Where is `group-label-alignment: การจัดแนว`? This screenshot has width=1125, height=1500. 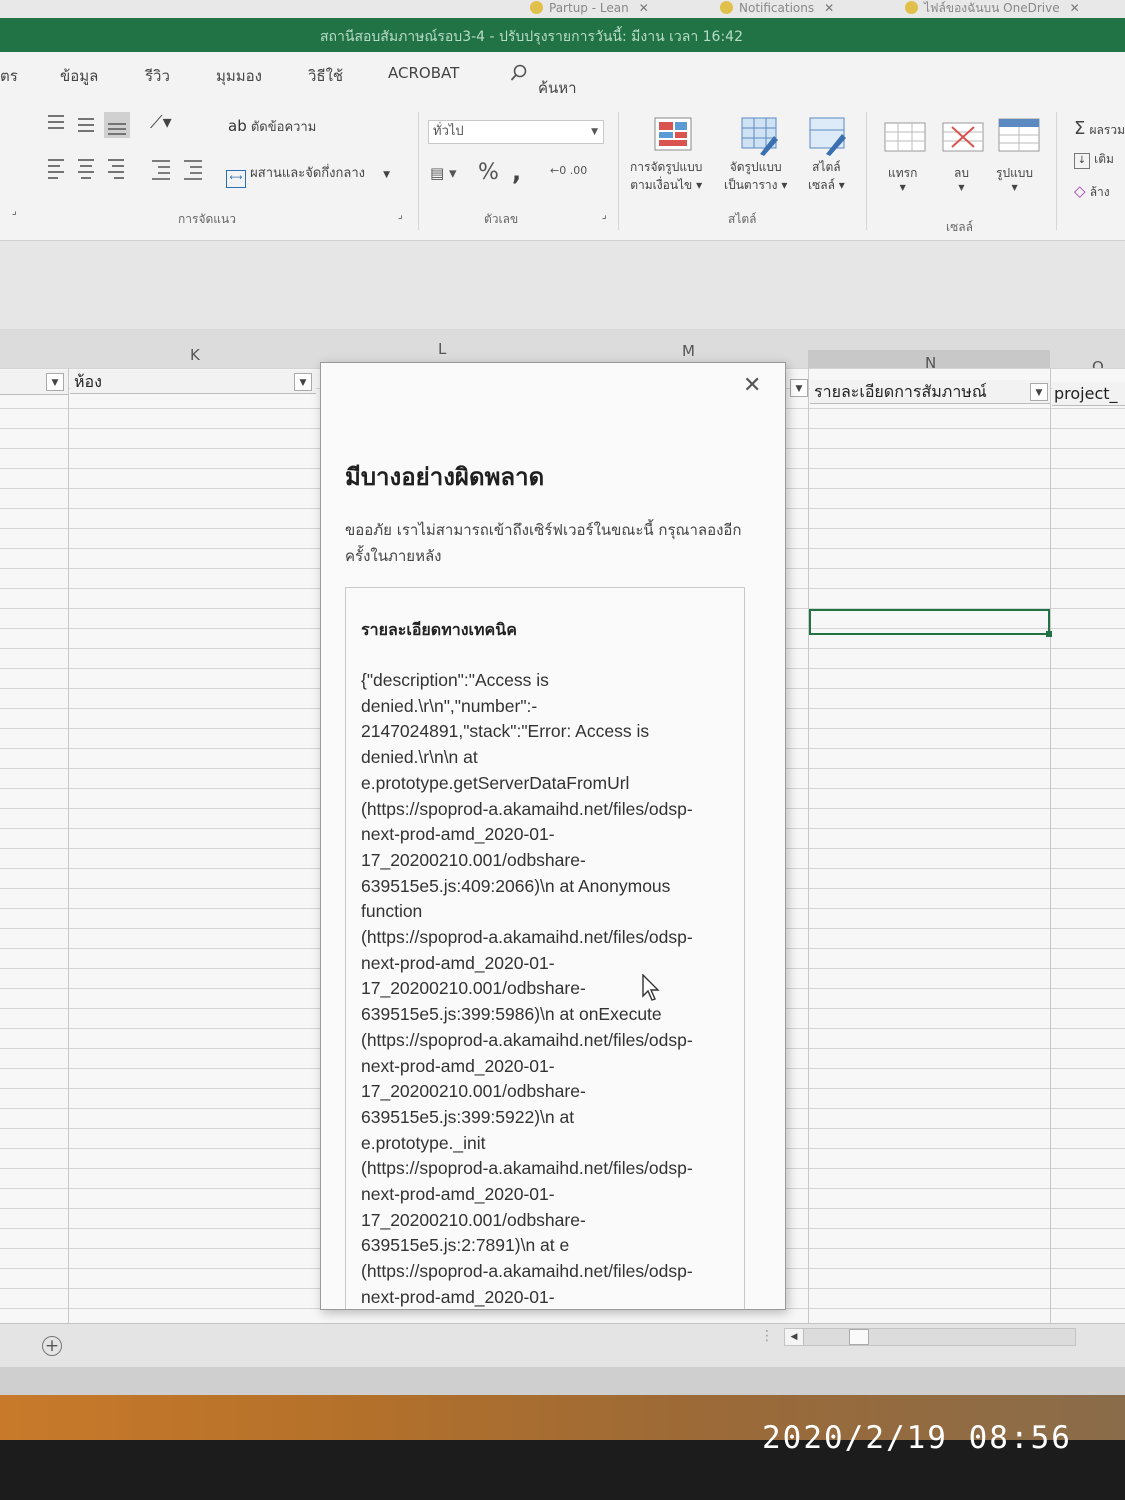
group-label-alignment: การจัดแนว is located at coordinates (207, 219).